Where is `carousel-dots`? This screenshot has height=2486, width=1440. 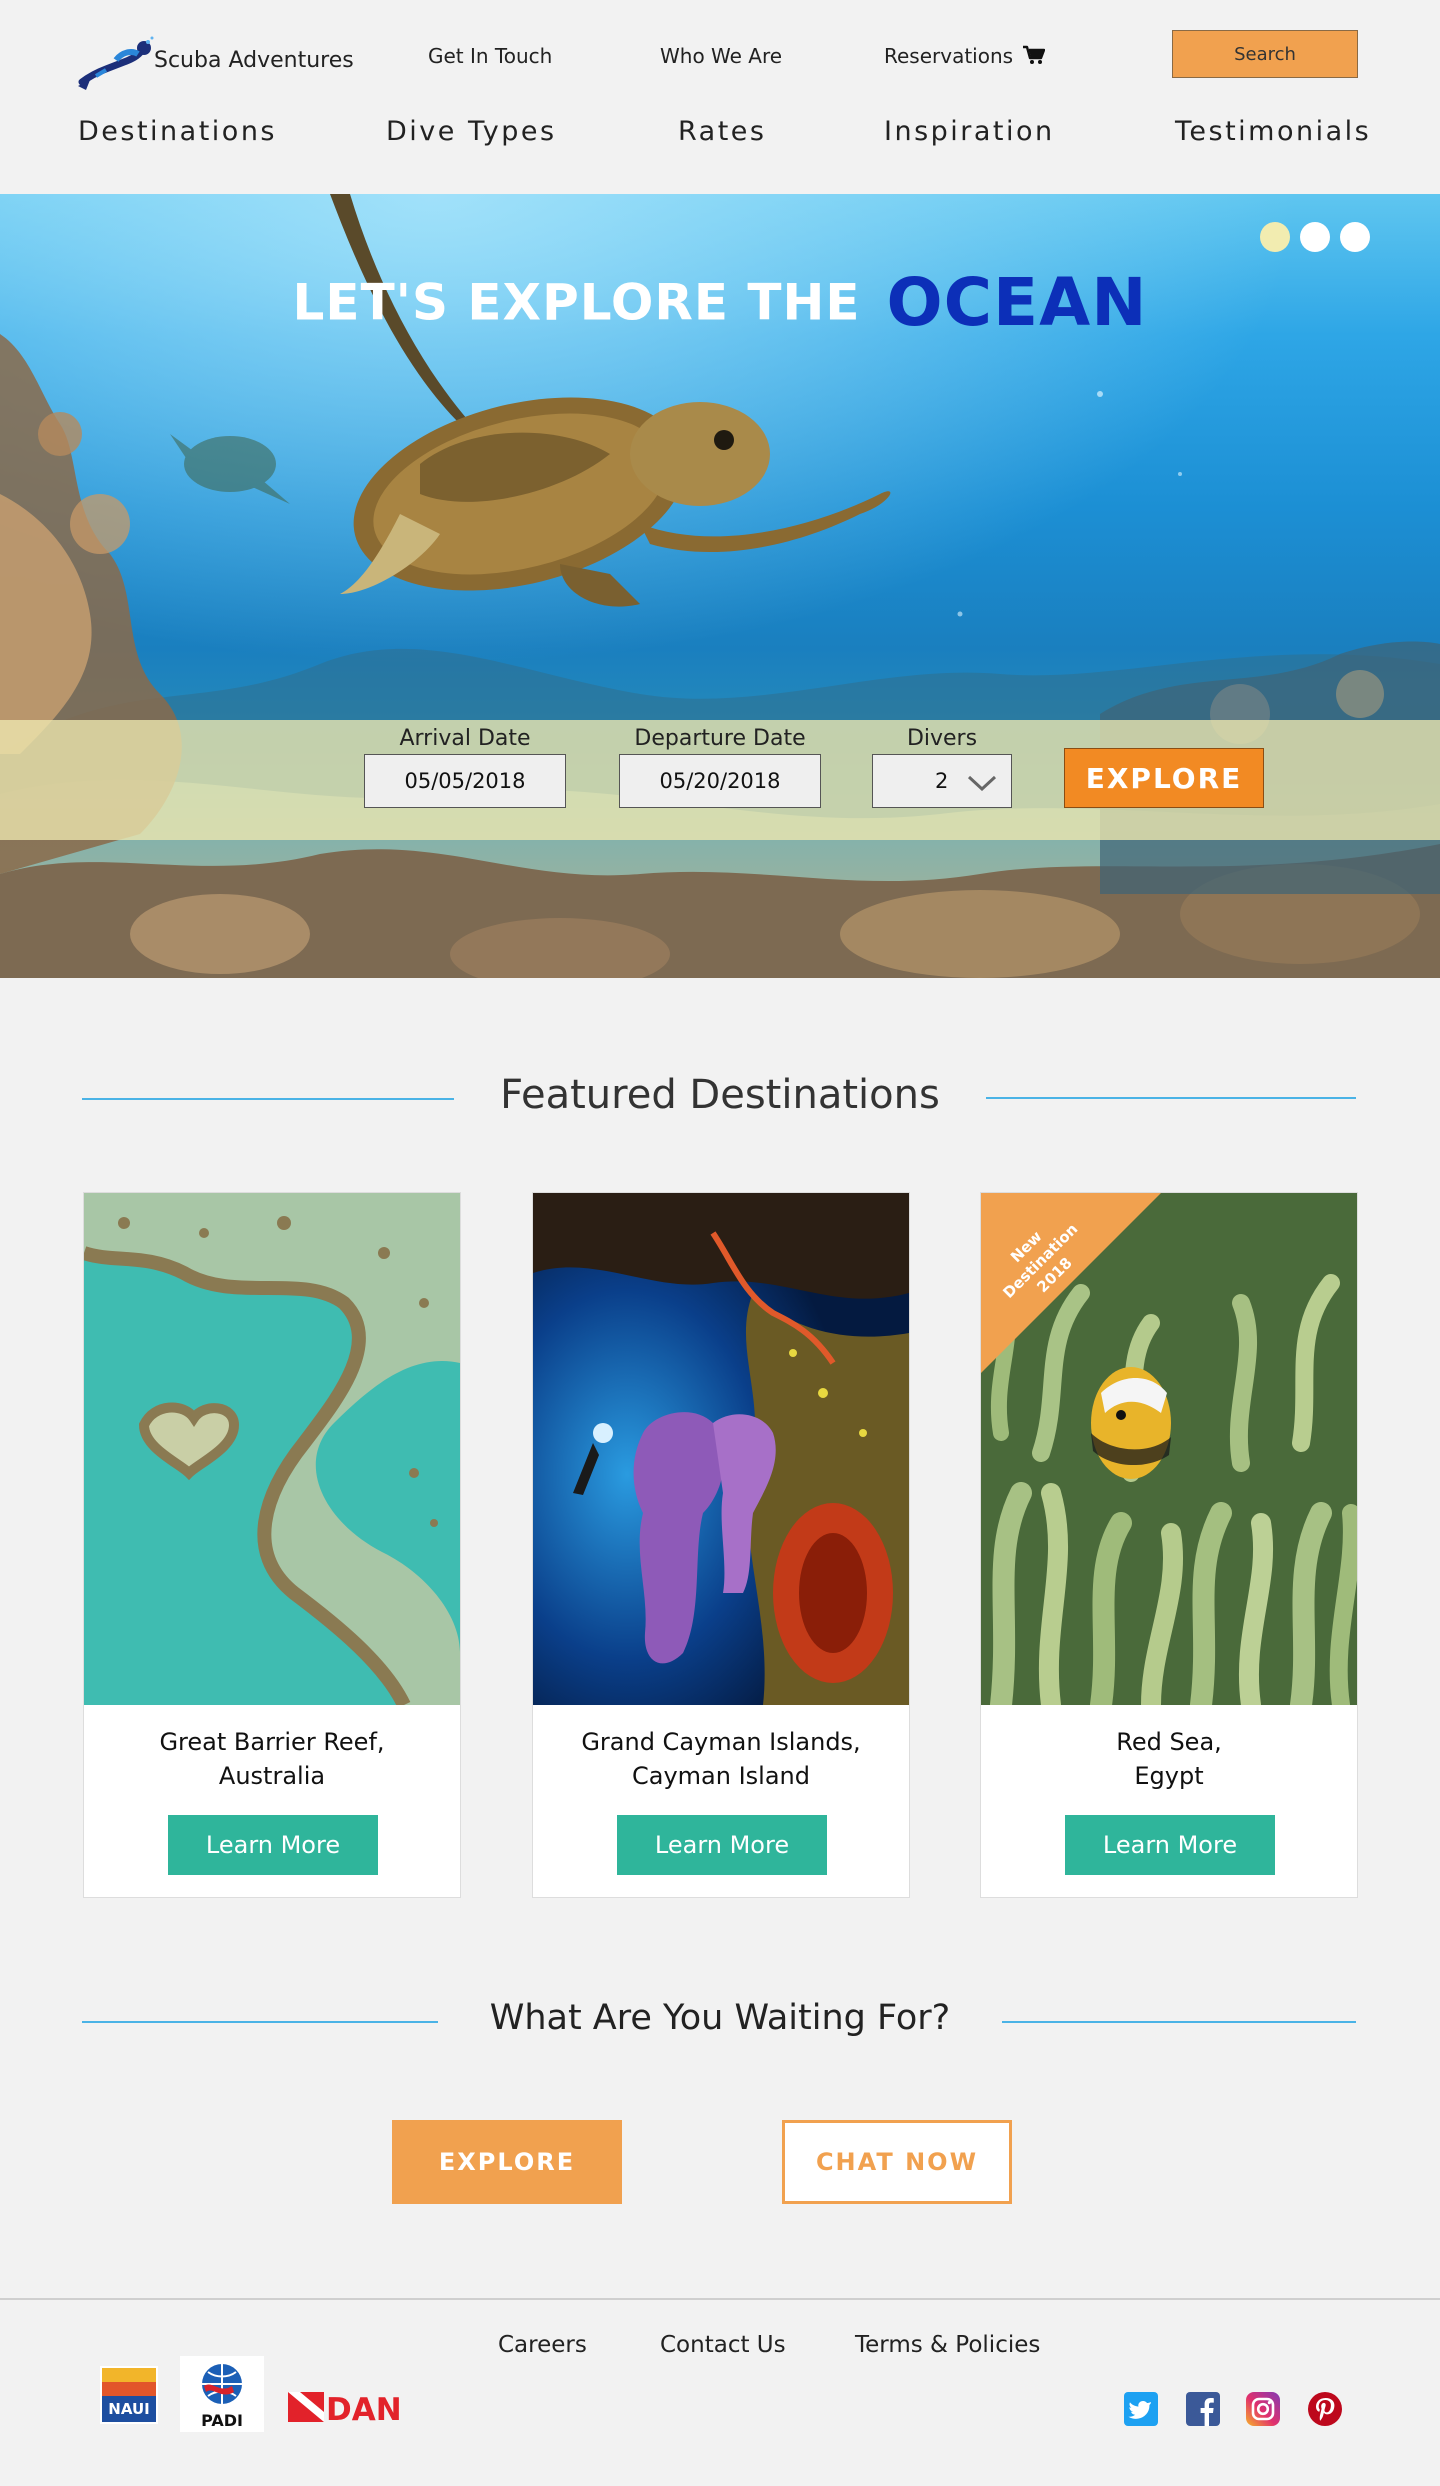
carousel-dots is located at coordinates (1315, 237).